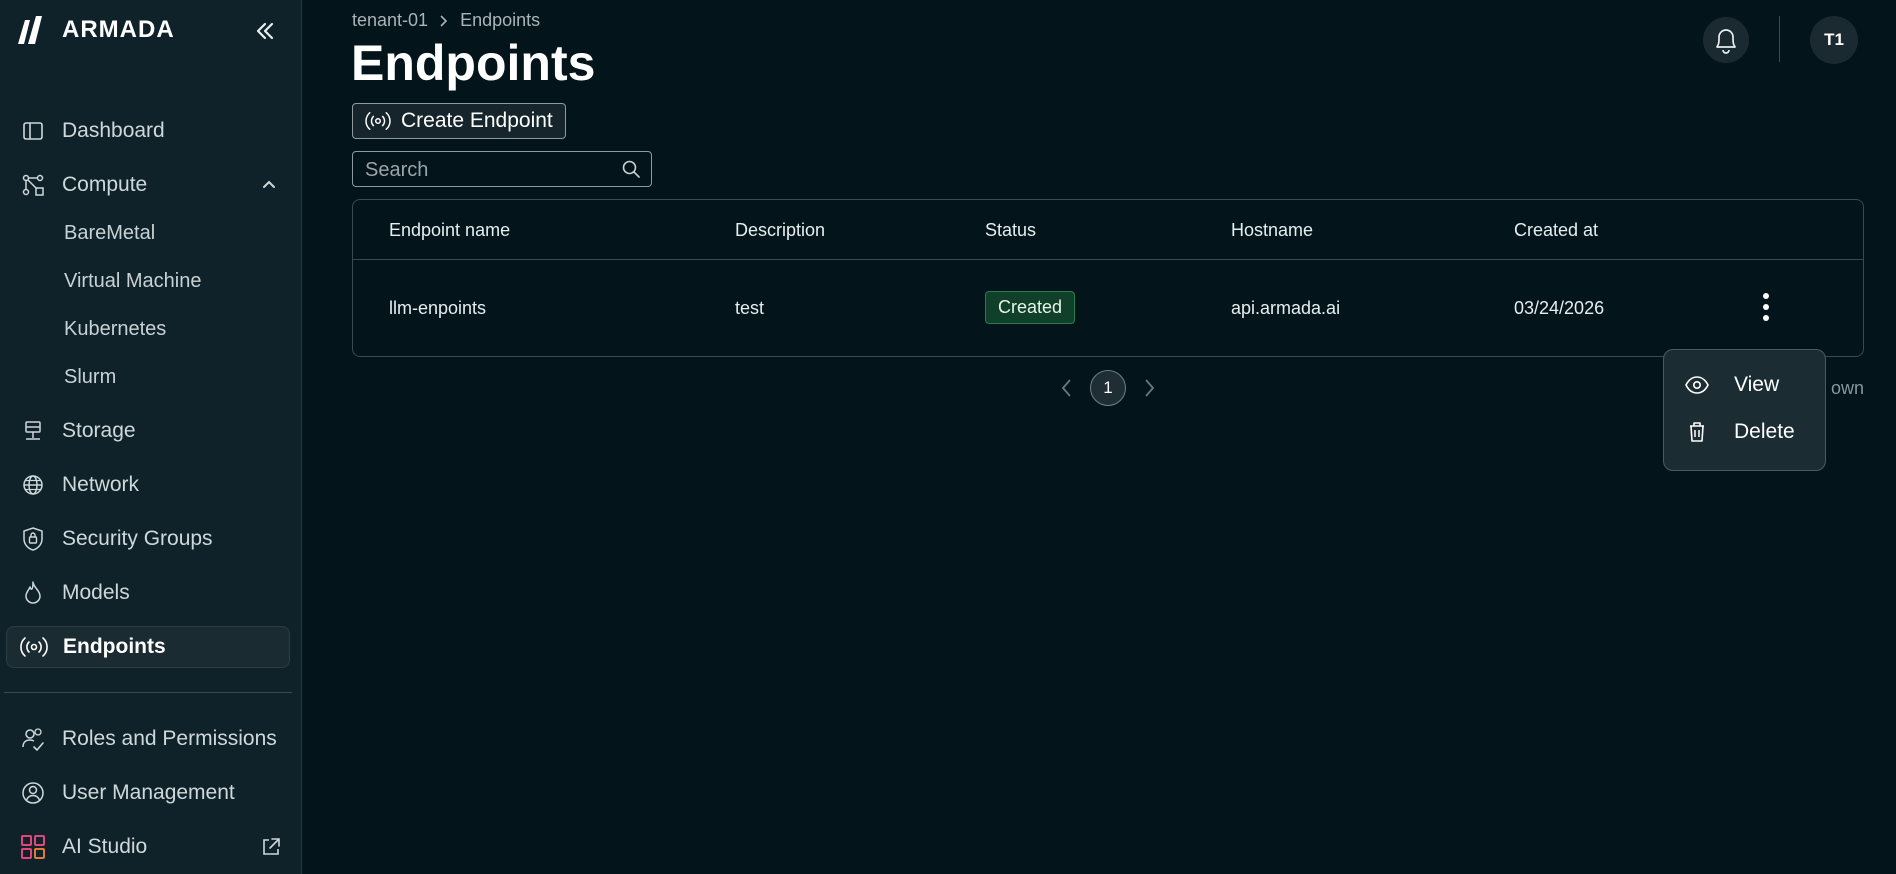 Image resolution: width=1896 pixels, height=874 pixels. I want to click on sidebar-item-security-groups: Security Groups, so click(148, 539).